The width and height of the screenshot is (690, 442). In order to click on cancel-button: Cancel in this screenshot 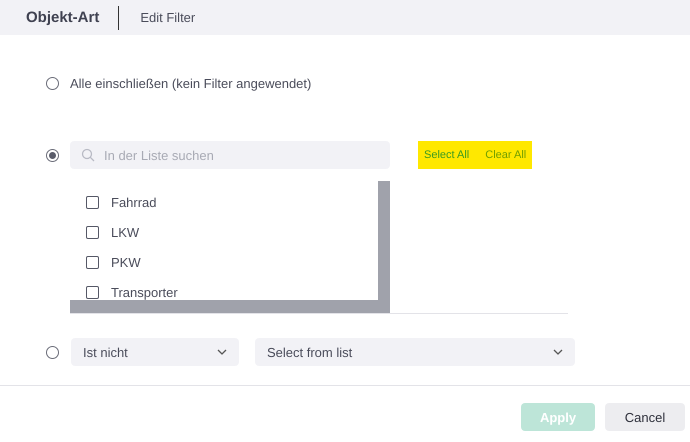, I will do `click(645, 417)`.